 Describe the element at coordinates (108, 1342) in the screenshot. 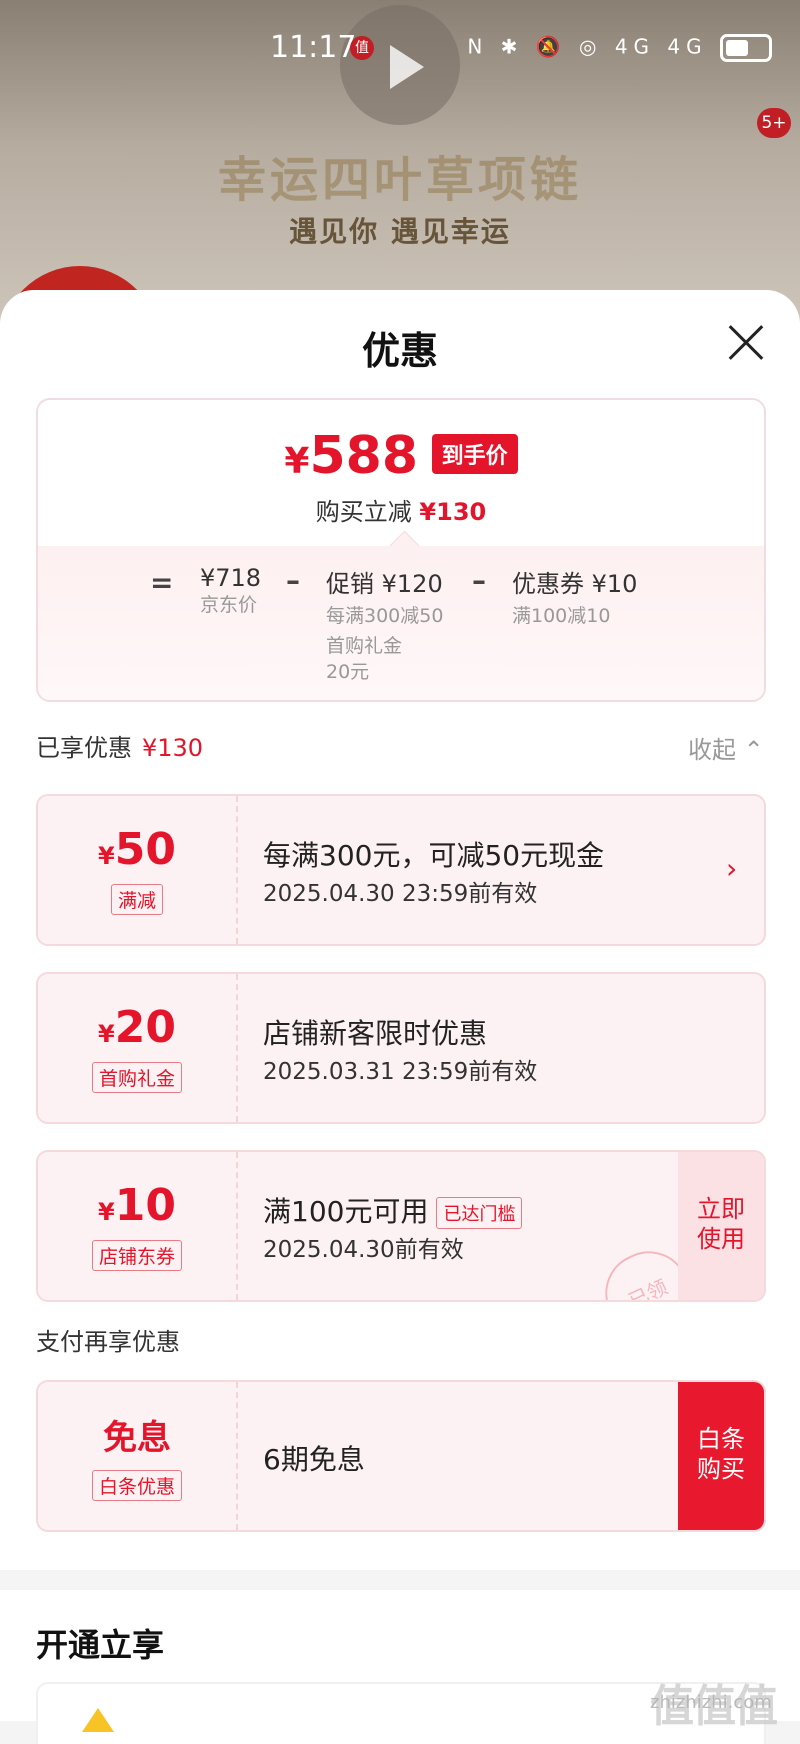

I see `pay-section-title: 支付再享优惠` at that location.